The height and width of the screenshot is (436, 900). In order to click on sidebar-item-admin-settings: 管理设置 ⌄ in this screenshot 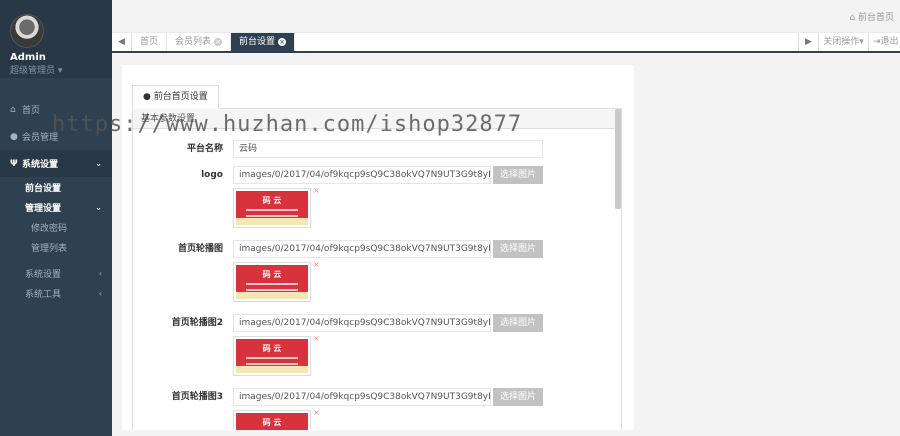, I will do `click(56, 207)`.